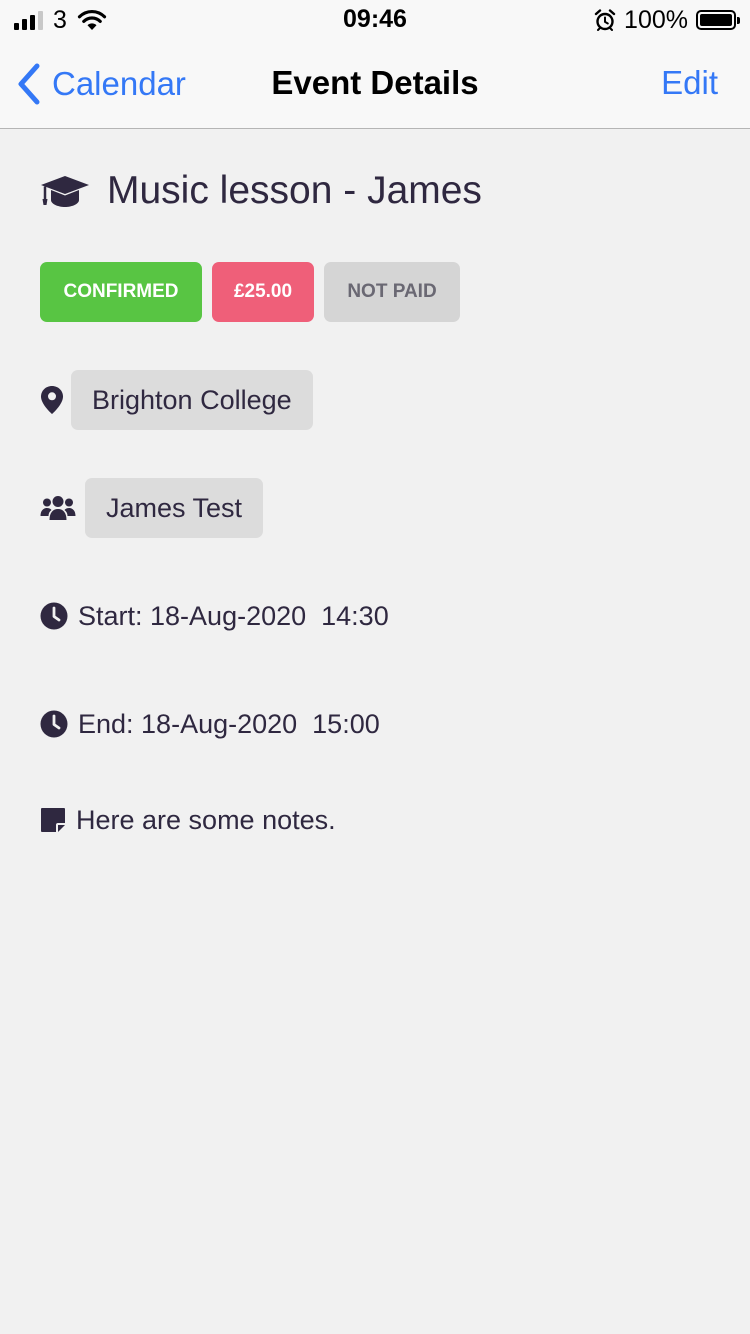  I want to click on payment-status-badge: NOT PAID, so click(392, 292).